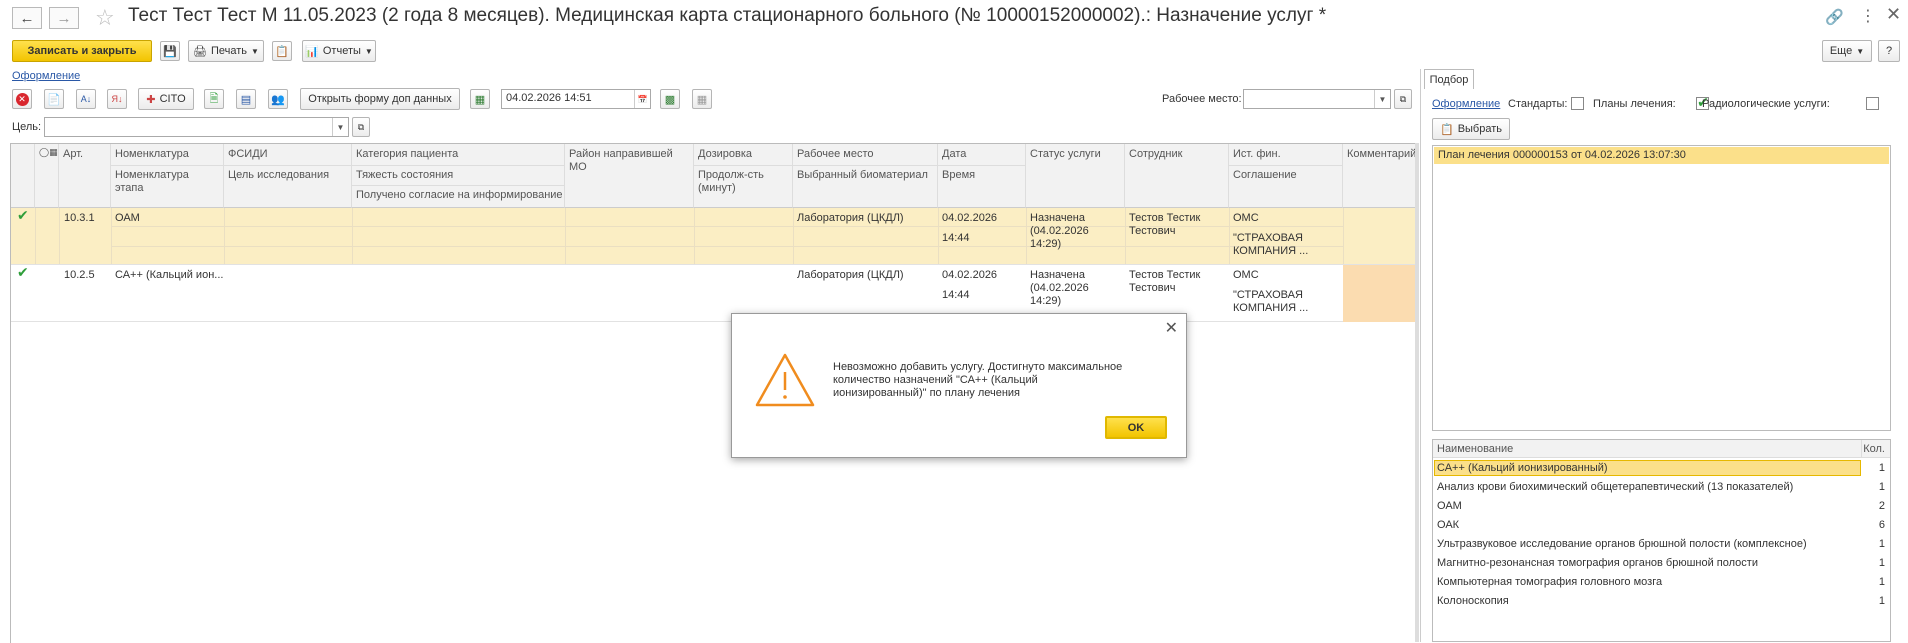 The image size is (1908, 643). I want to click on forward-button: →, so click(64, 18).